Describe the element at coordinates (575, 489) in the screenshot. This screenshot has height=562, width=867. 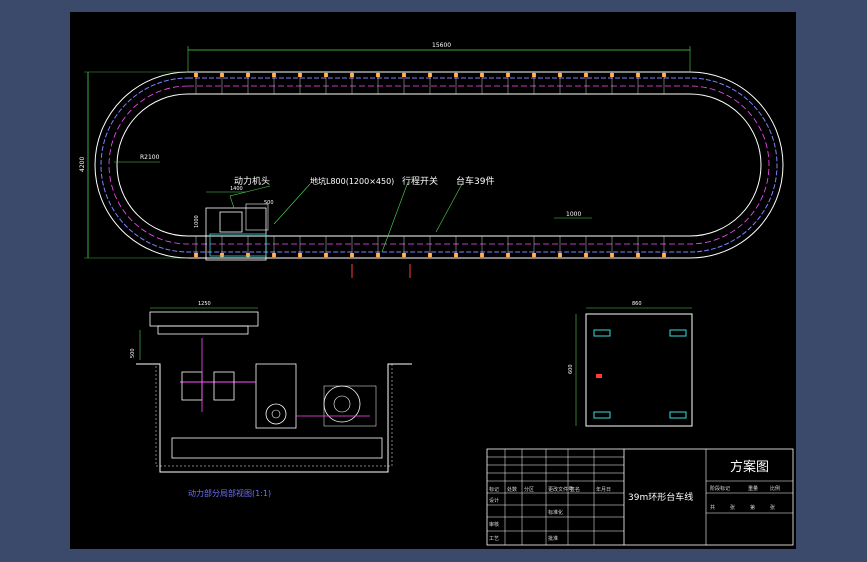
I see `tb-sign: 签名` at that location.